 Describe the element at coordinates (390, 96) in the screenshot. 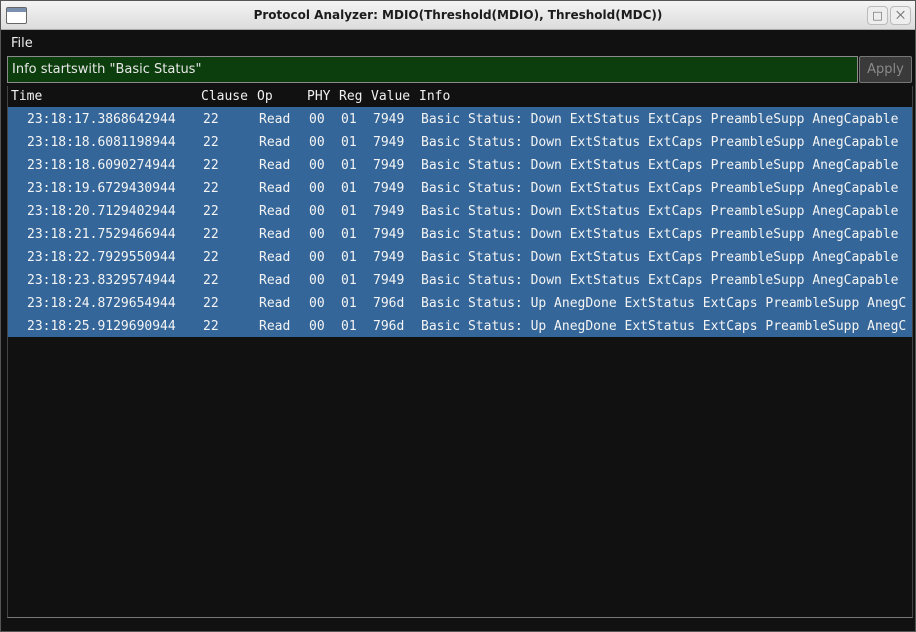

I see `column-header-value: Value` at that location.